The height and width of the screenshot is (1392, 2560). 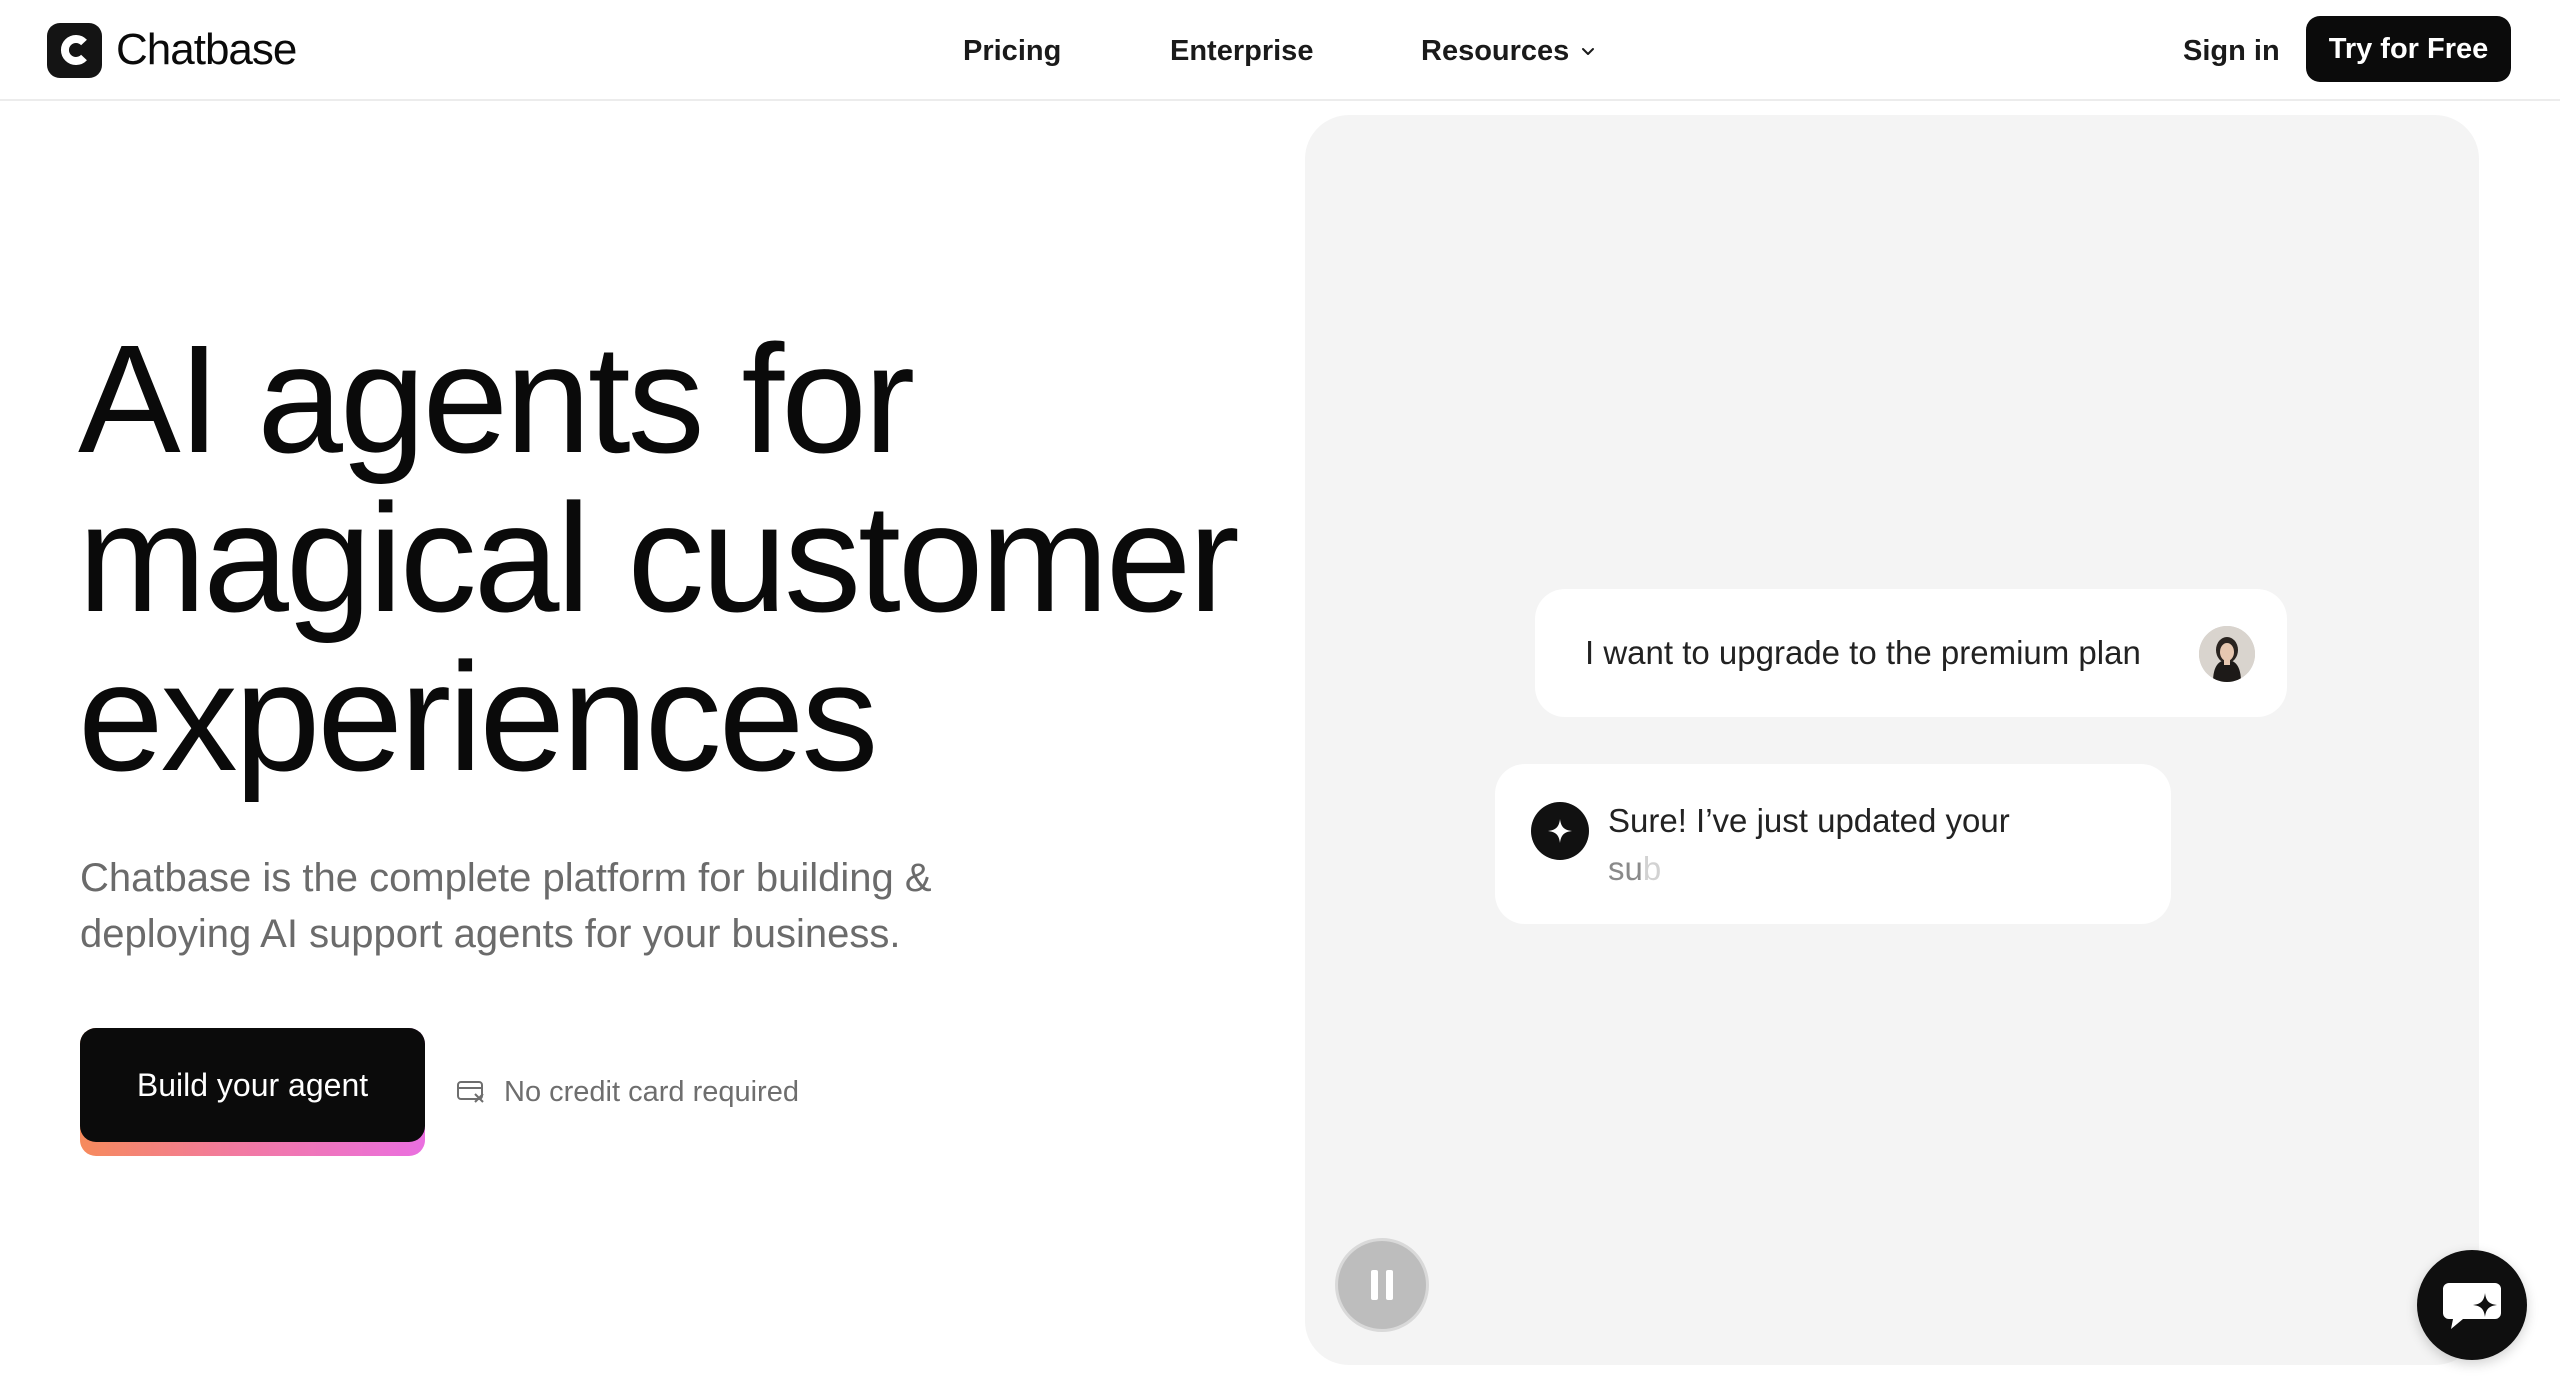 What do you see at coordinates (496, 399) in the screenshot?
I see `hero-title-line-1: AI agents for` at bounding box center [496, 399].